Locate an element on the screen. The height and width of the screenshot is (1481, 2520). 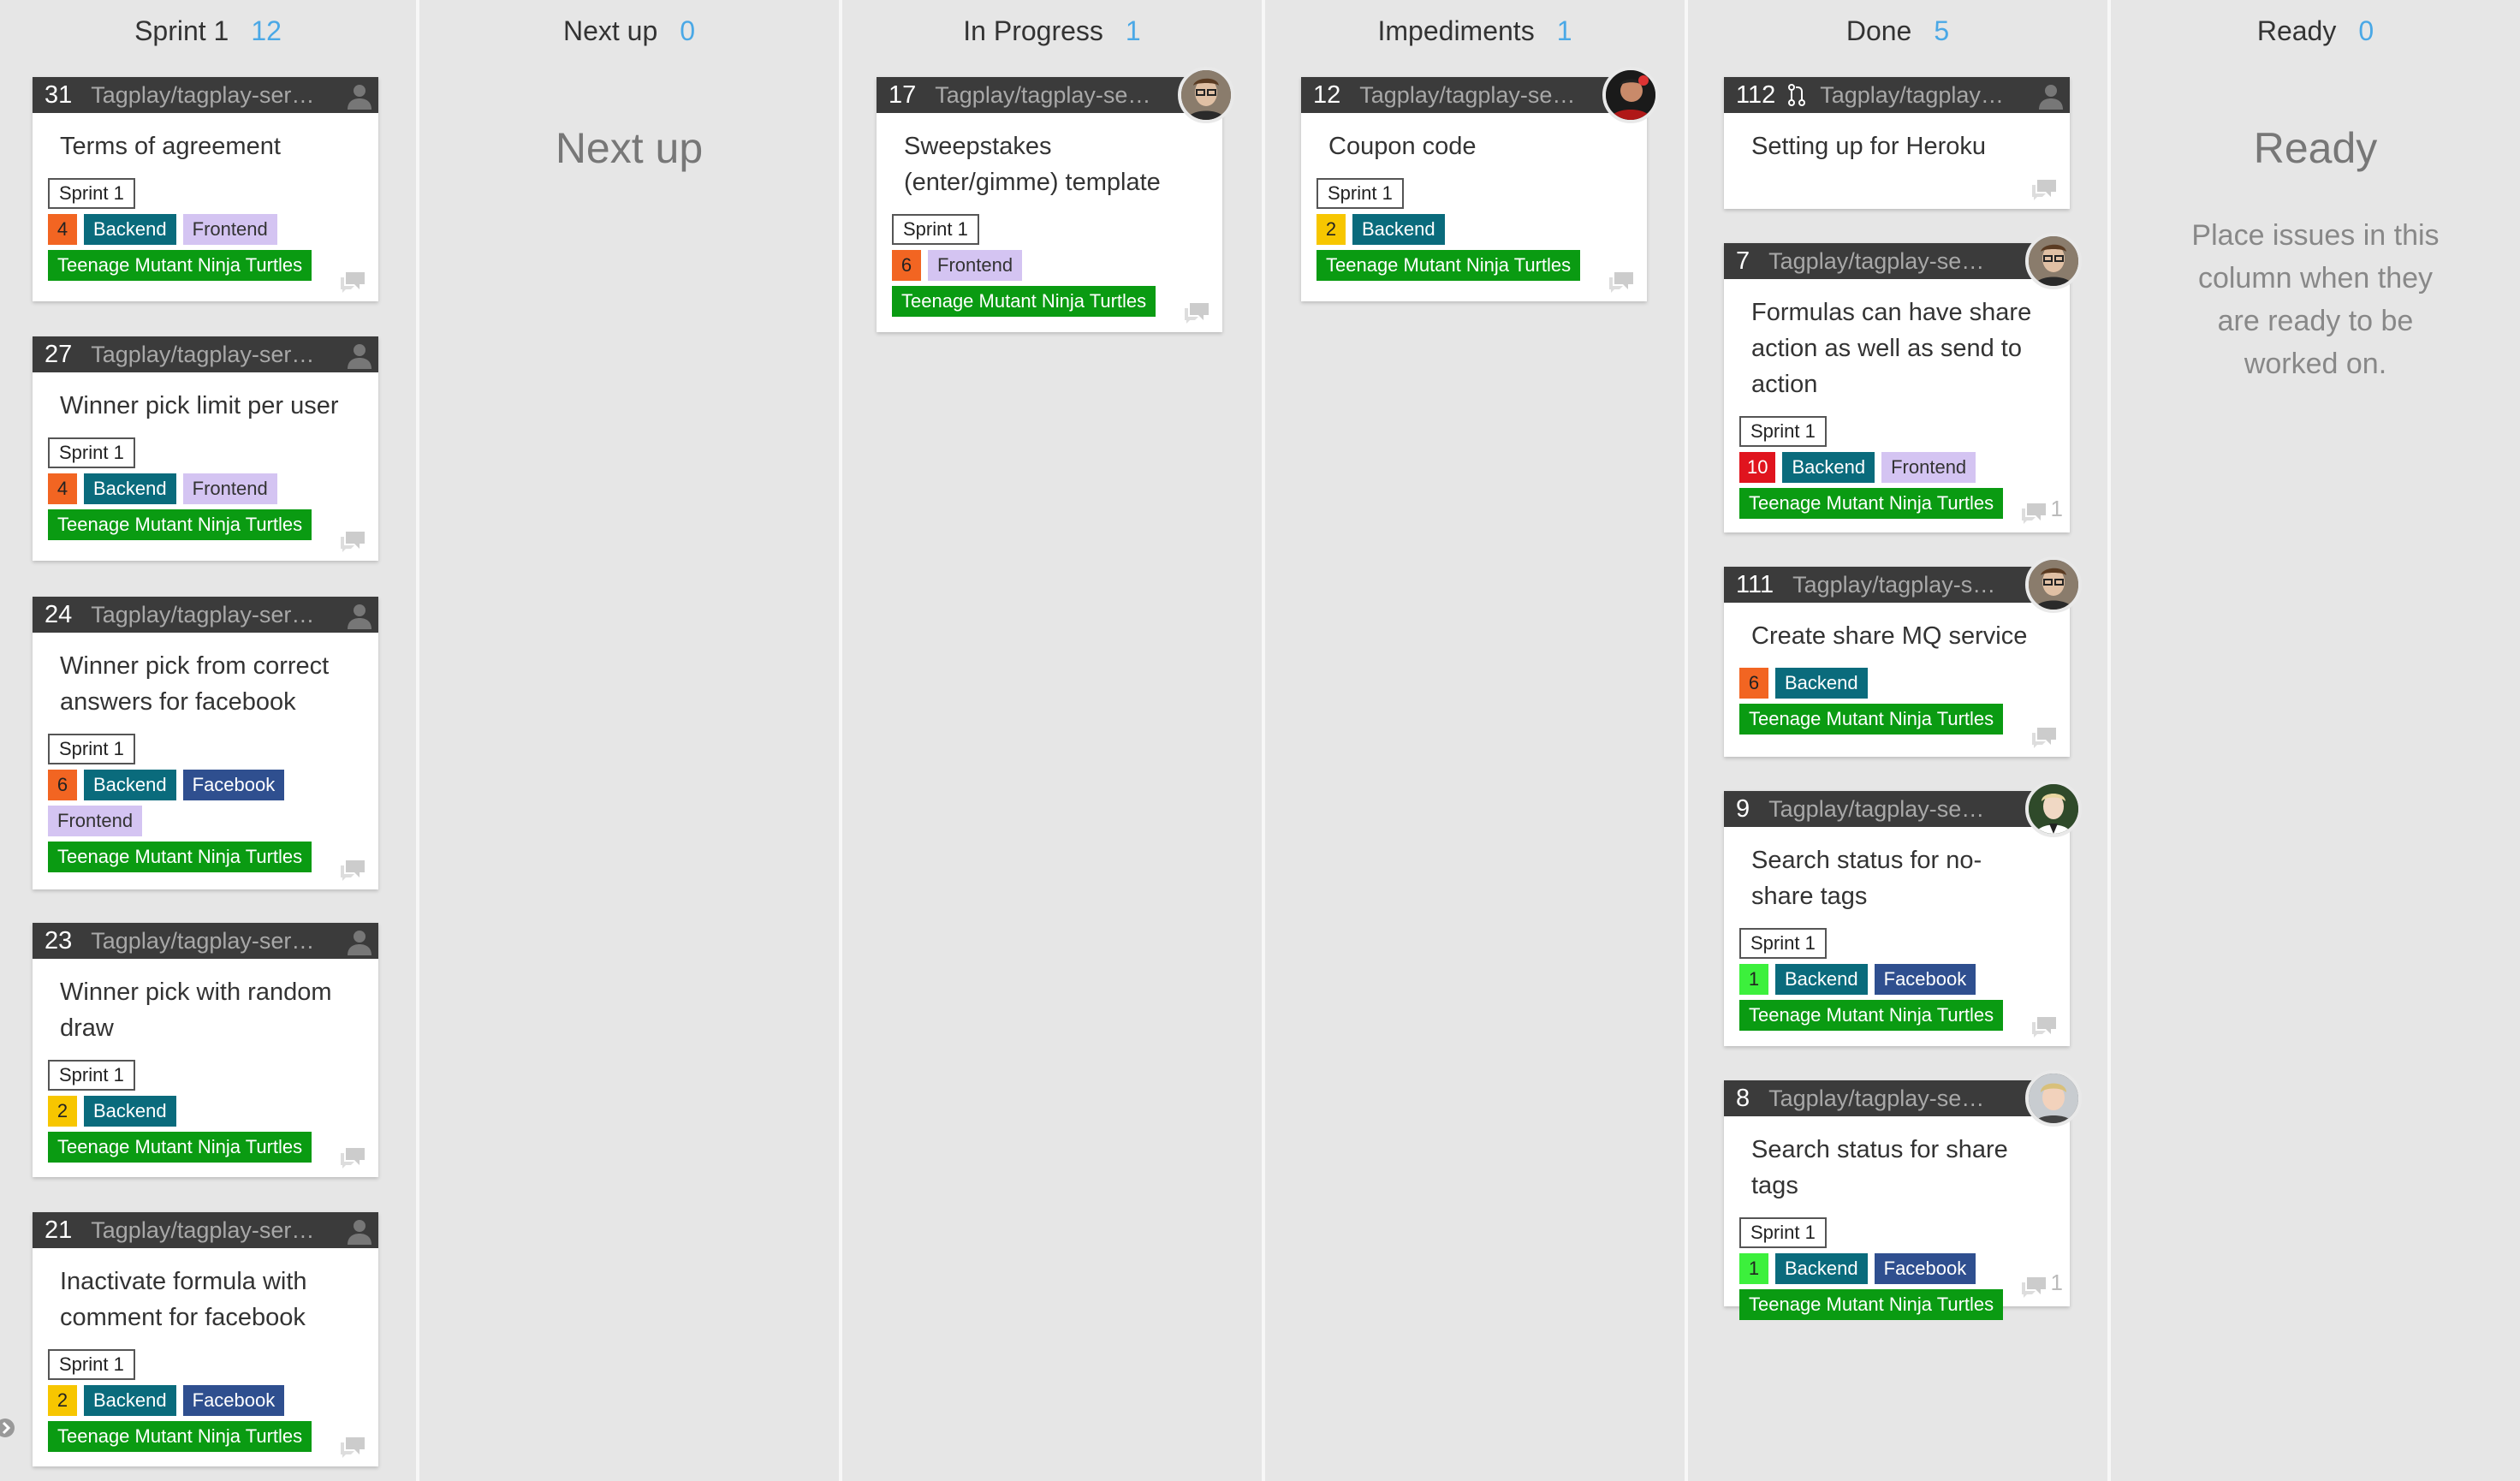
issue-number: 9 is located at coordinates (1743, 810).